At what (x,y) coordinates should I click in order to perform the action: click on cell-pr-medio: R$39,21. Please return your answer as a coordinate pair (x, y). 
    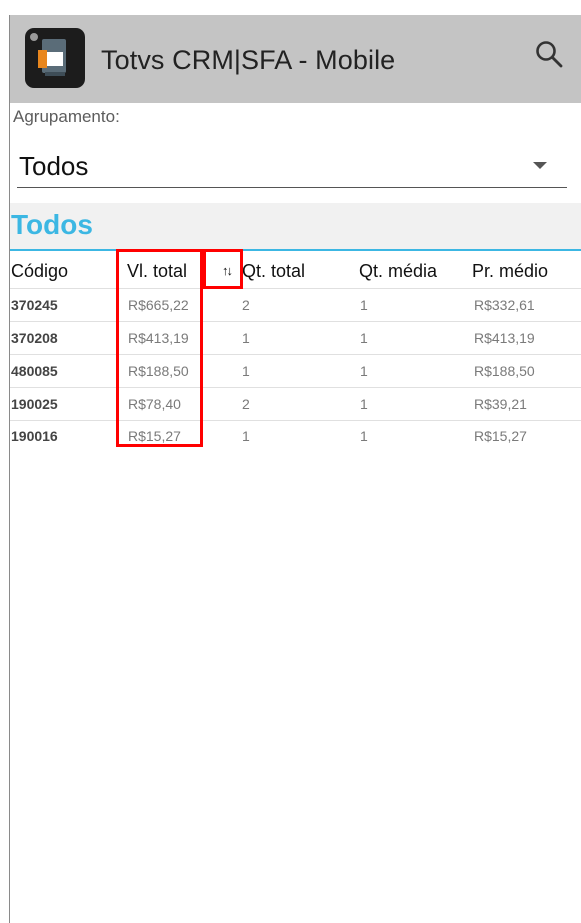
    Looking at the image, I should click on (500, 404).